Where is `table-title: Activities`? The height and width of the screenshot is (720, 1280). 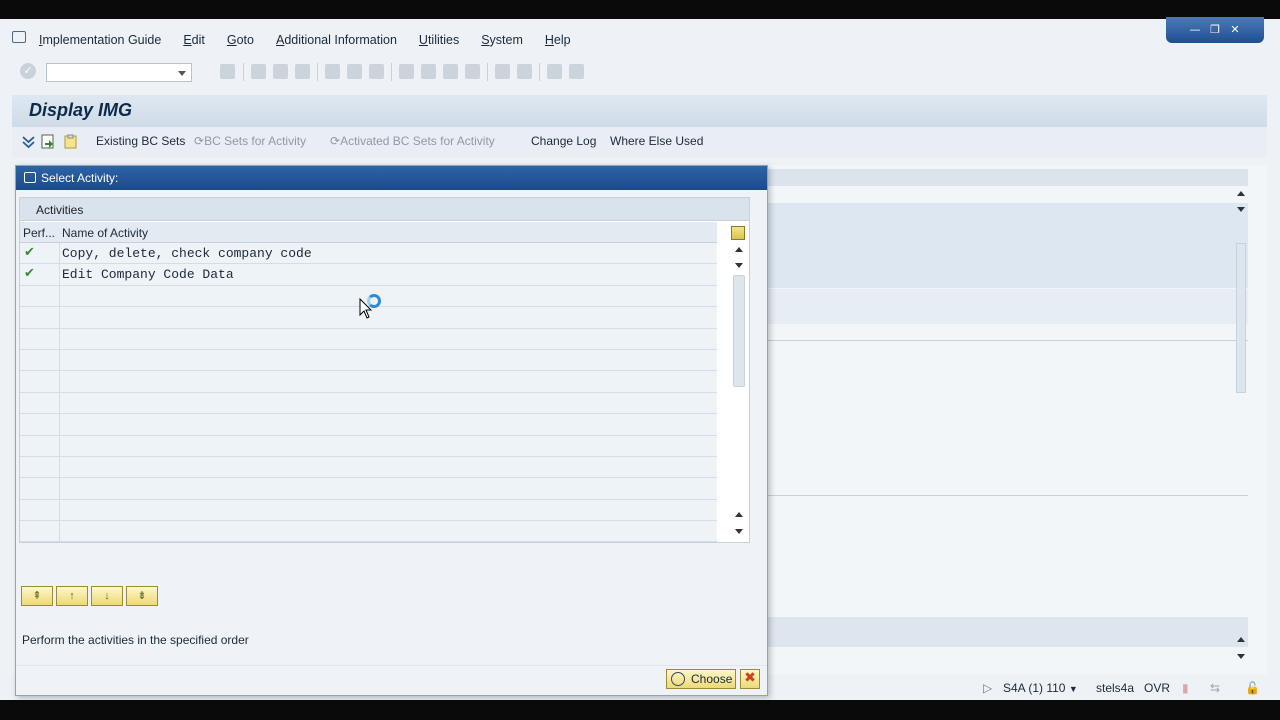 table-title: Activities is located at coordinates (60, 210).